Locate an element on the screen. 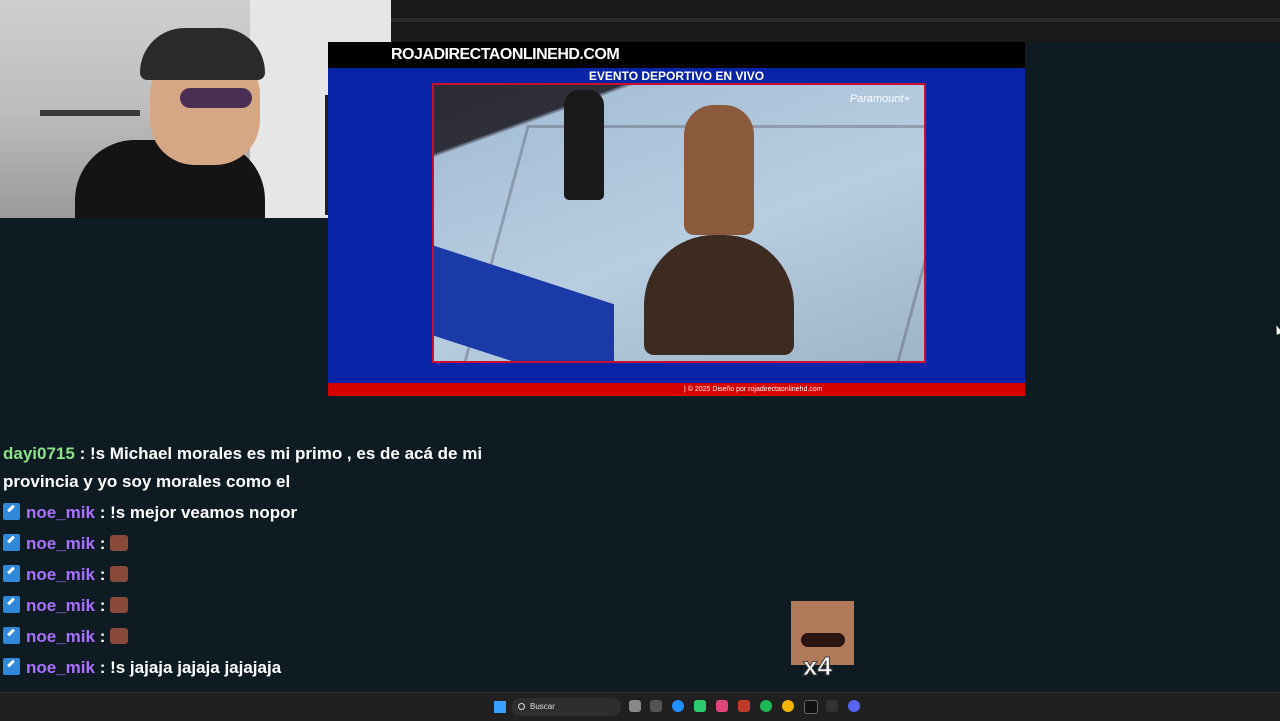 This screenshot has width=1280, height=721. chat-text: !s jajaja jajaja jajajaja is located at coordinates (196, 667).